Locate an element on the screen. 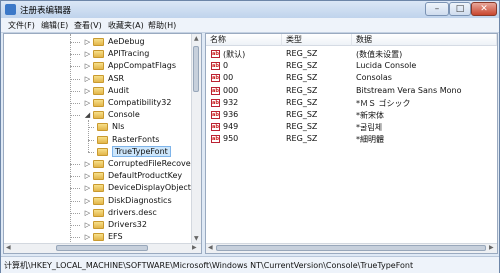 This screenshot has width=500, height=273. tree-node: ▷ APITracing is located at coordinates (98, 54).